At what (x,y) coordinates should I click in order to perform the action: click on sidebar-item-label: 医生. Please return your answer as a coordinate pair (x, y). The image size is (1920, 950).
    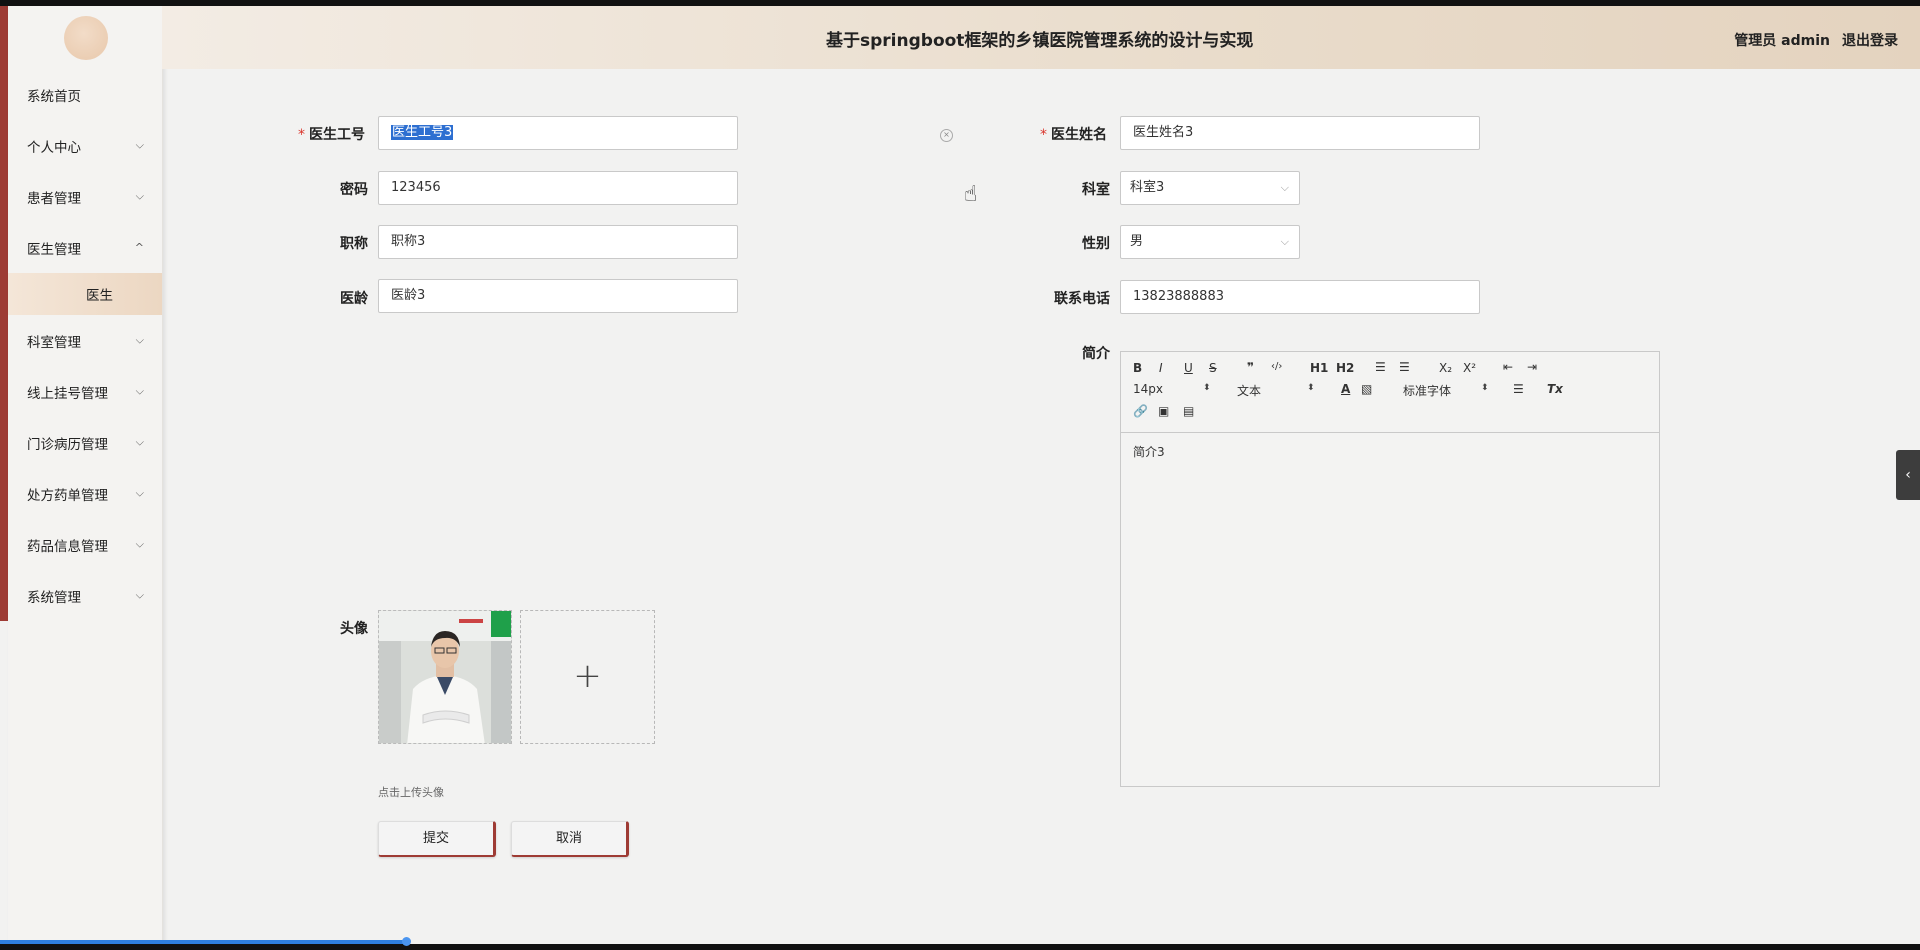
    Looking at the image, I should click on (99, 296).